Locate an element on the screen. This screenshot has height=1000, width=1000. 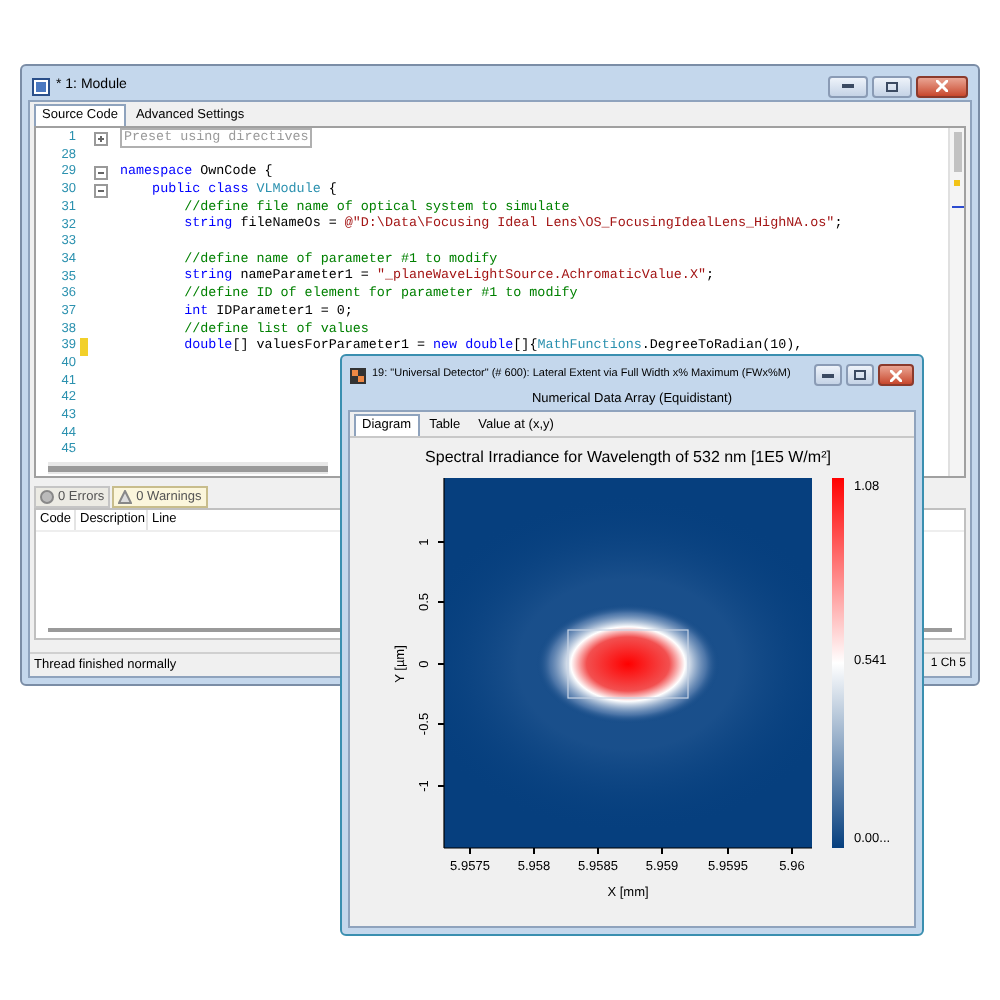
expand-icon is located at coordinates (100, 138).